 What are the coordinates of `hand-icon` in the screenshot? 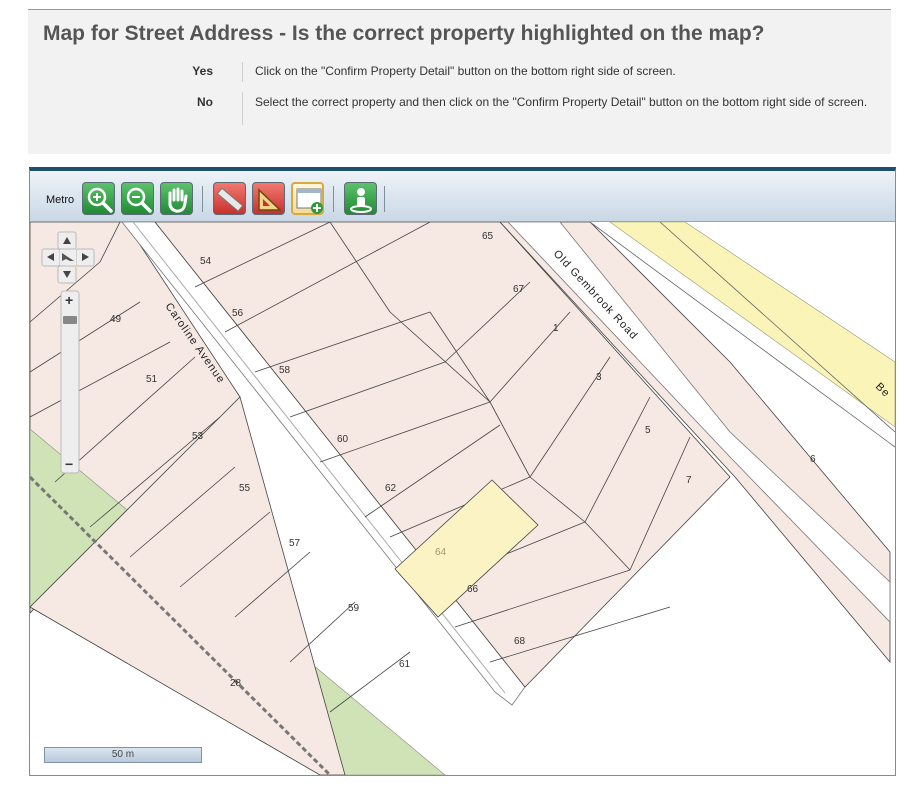 It's located at (178, 200).